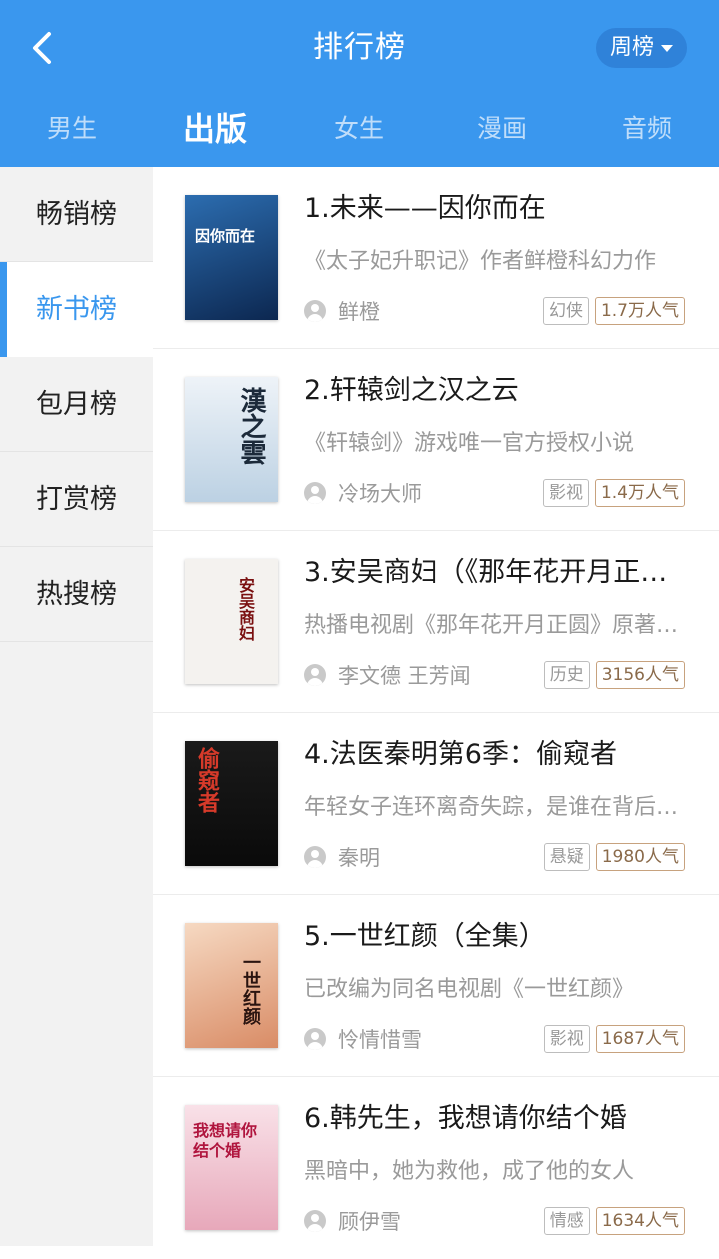 The height and width of the screenshot is (1259, 719). What do you see at coordinates (380, 494) in the screenshot?
I see `book-author: 冷场大师` at bounding box center [380, 494].